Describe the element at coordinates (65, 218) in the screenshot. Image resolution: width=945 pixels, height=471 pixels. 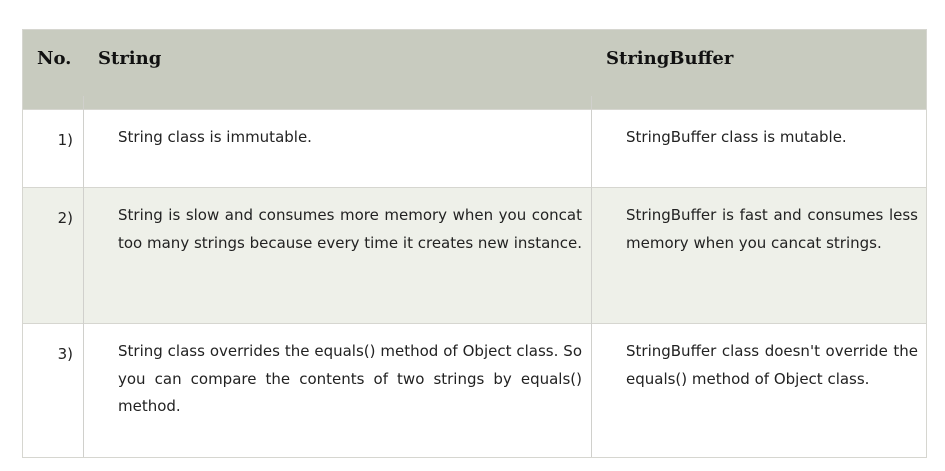
I see `row-number: 2)` at that location.